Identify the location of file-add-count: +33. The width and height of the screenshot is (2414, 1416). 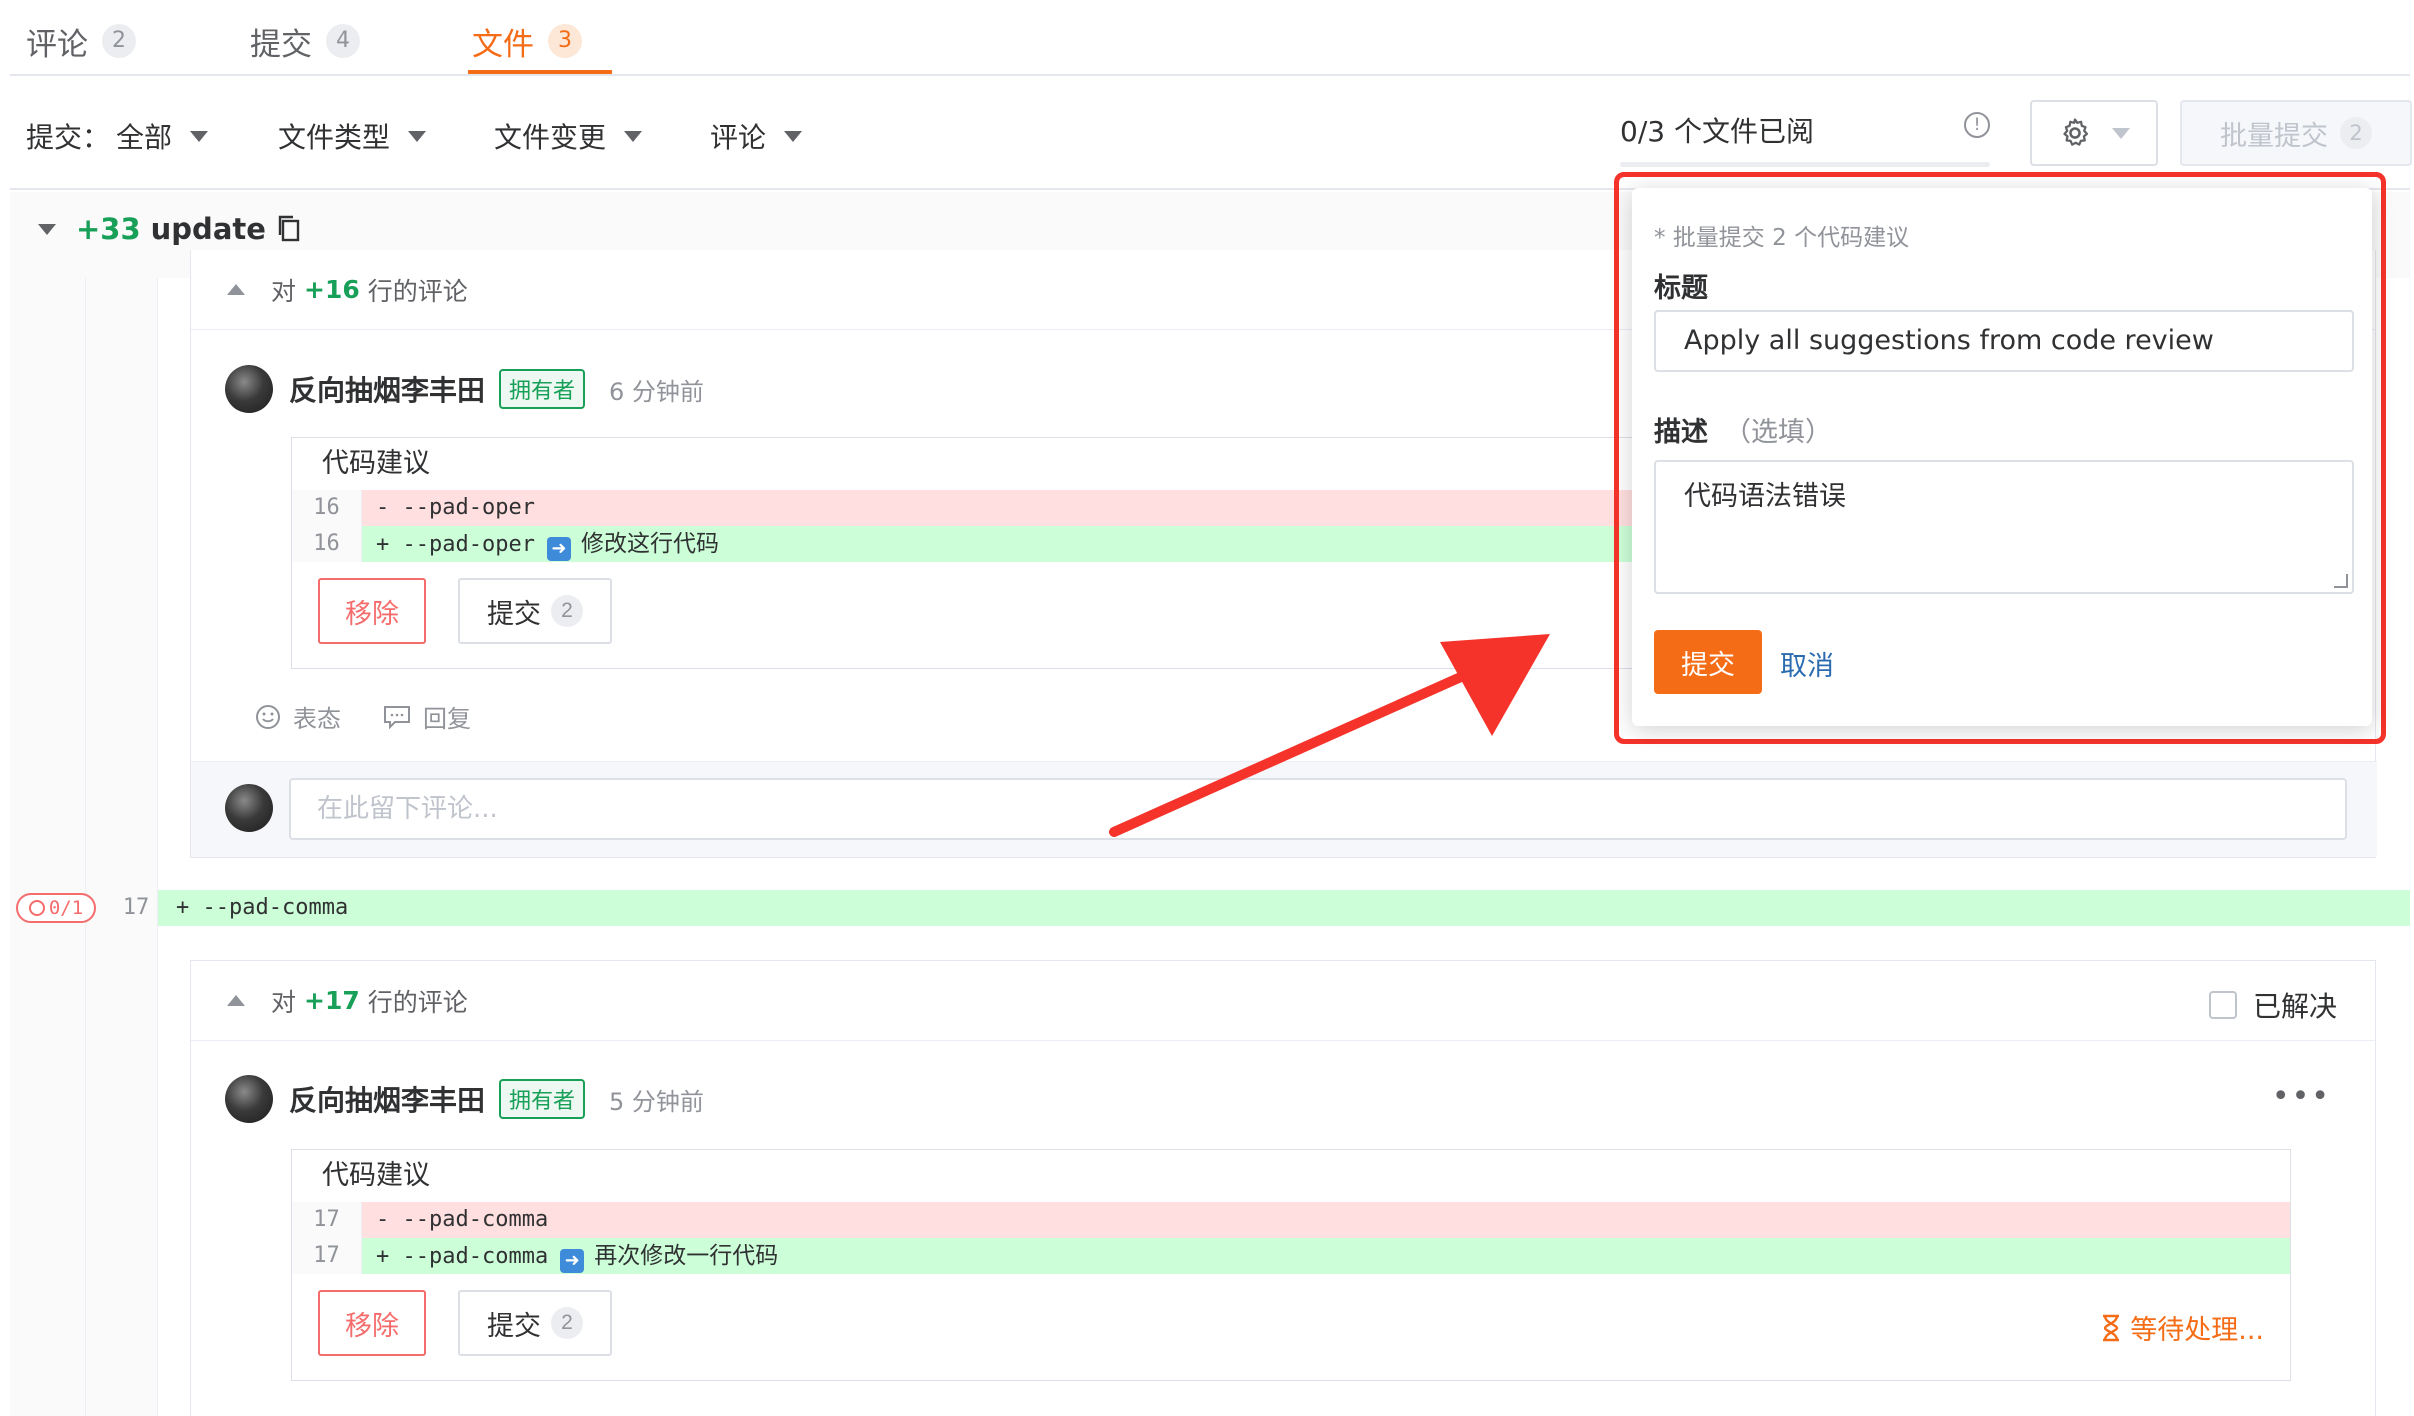
(108, 229).